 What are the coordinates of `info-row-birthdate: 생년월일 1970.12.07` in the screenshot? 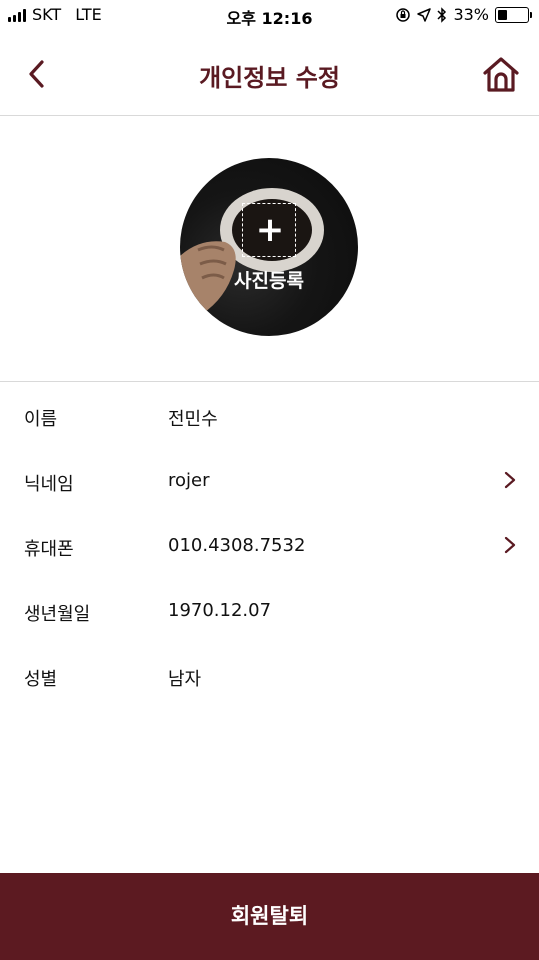 It's located at (269, 610).